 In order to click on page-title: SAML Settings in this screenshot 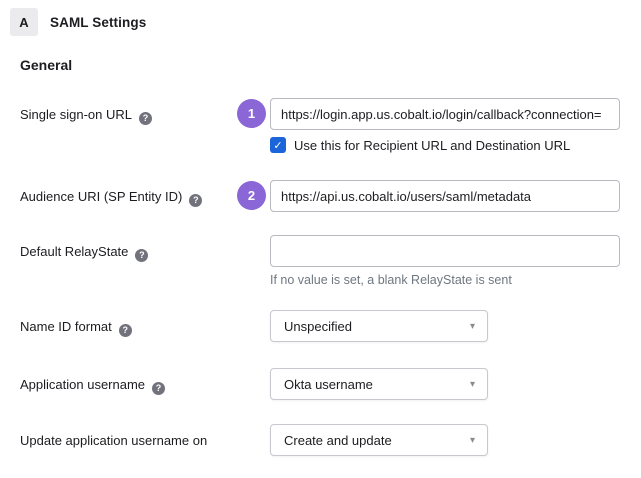, I will do `click(98, 22)`.